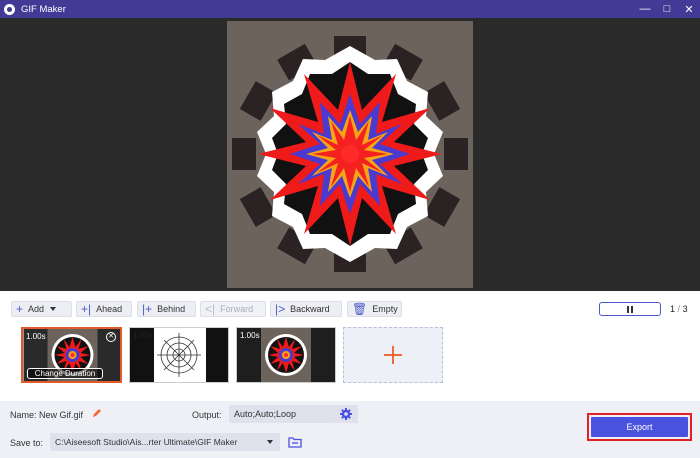  What do you see at coordinates (237, 309) in the screenshot?
I see `forward-label: Forward` at bounding box center [237, 309].